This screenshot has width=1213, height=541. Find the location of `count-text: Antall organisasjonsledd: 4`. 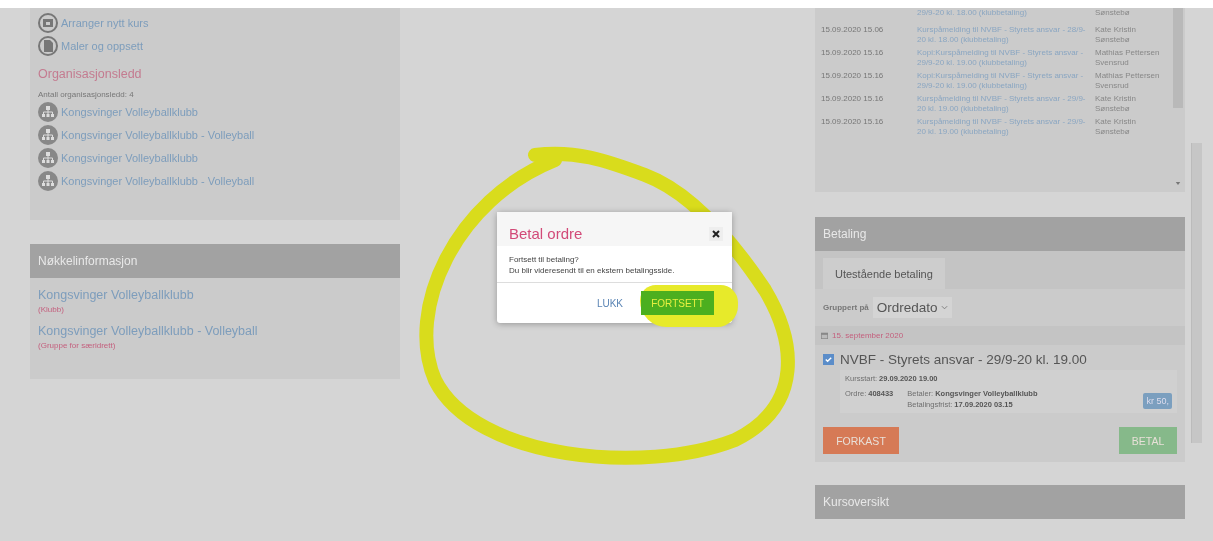

count-text: Antall organisasjonsledd: 4 is located at coordinates (86, 94).